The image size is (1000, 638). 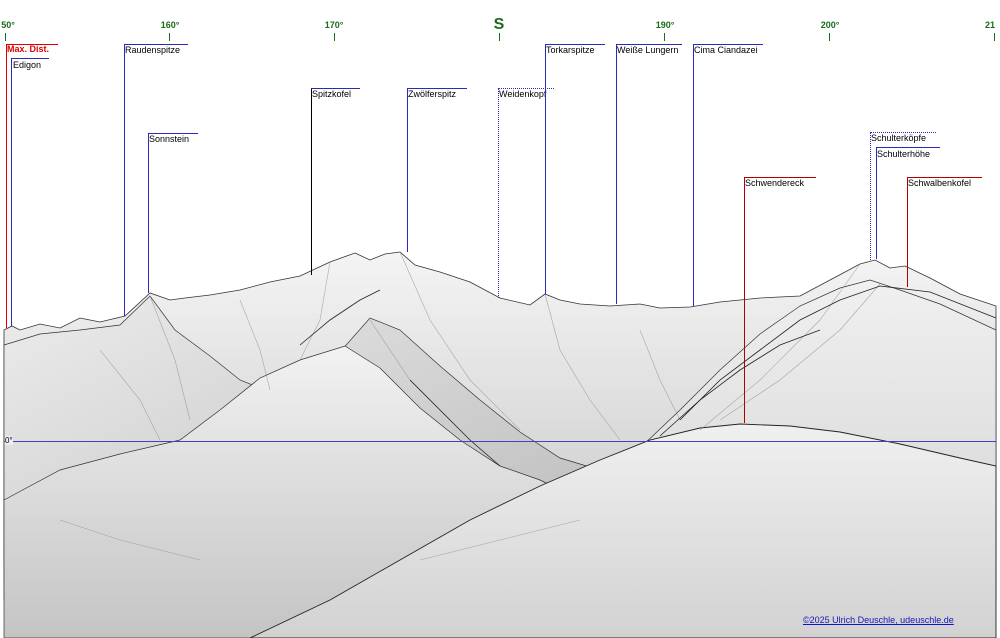 I want to click on peak-line-cima-ciandazei, so click(x=693, y=175).